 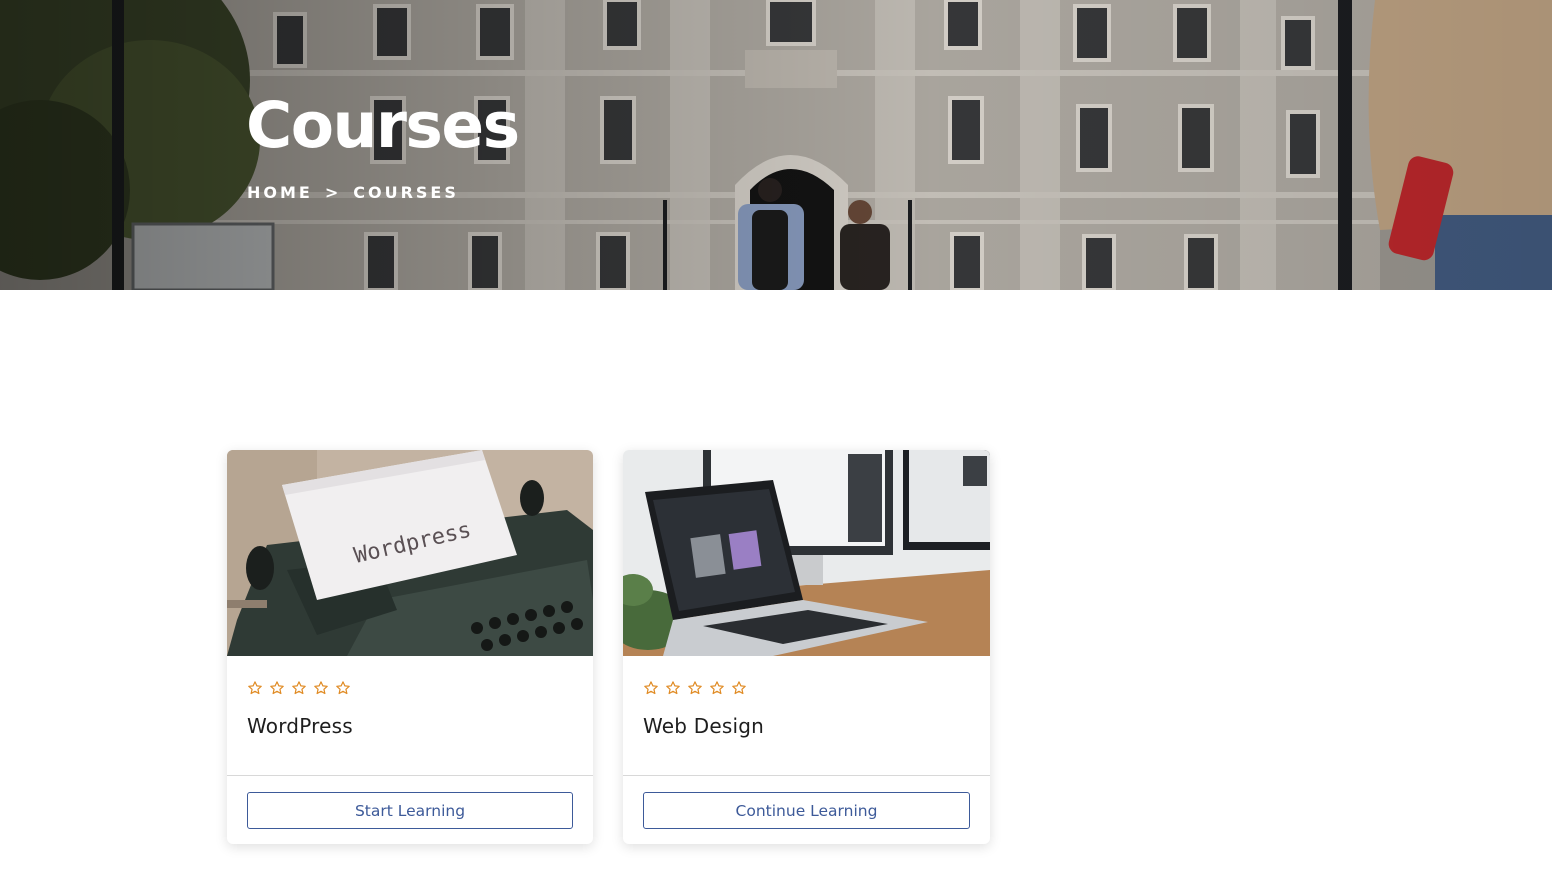 What do you see at coordinates (703, 726) in the screenshot?
I see `course-title: Web Design` at bounding box center [703, 726].